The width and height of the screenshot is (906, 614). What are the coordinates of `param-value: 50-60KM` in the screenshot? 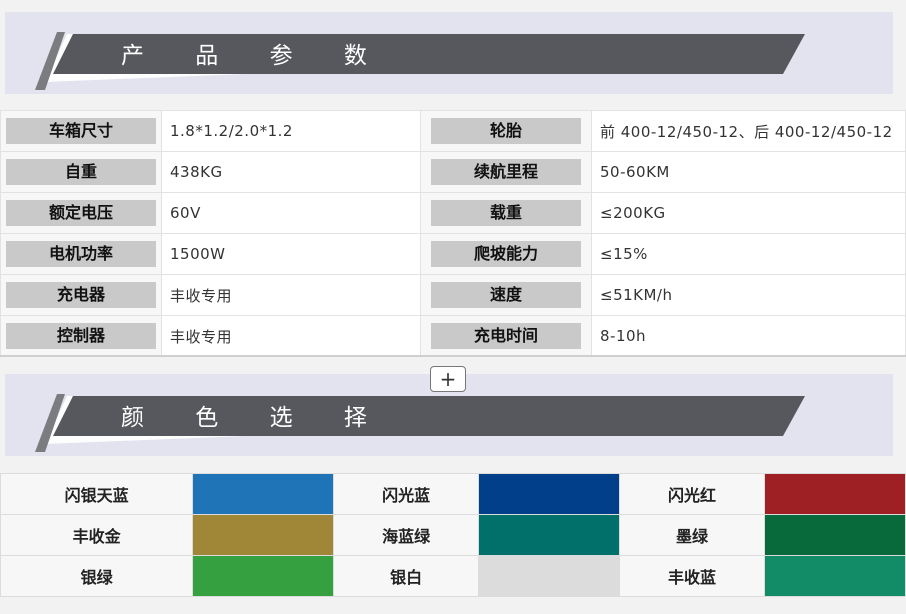 It's located at (748, 172).